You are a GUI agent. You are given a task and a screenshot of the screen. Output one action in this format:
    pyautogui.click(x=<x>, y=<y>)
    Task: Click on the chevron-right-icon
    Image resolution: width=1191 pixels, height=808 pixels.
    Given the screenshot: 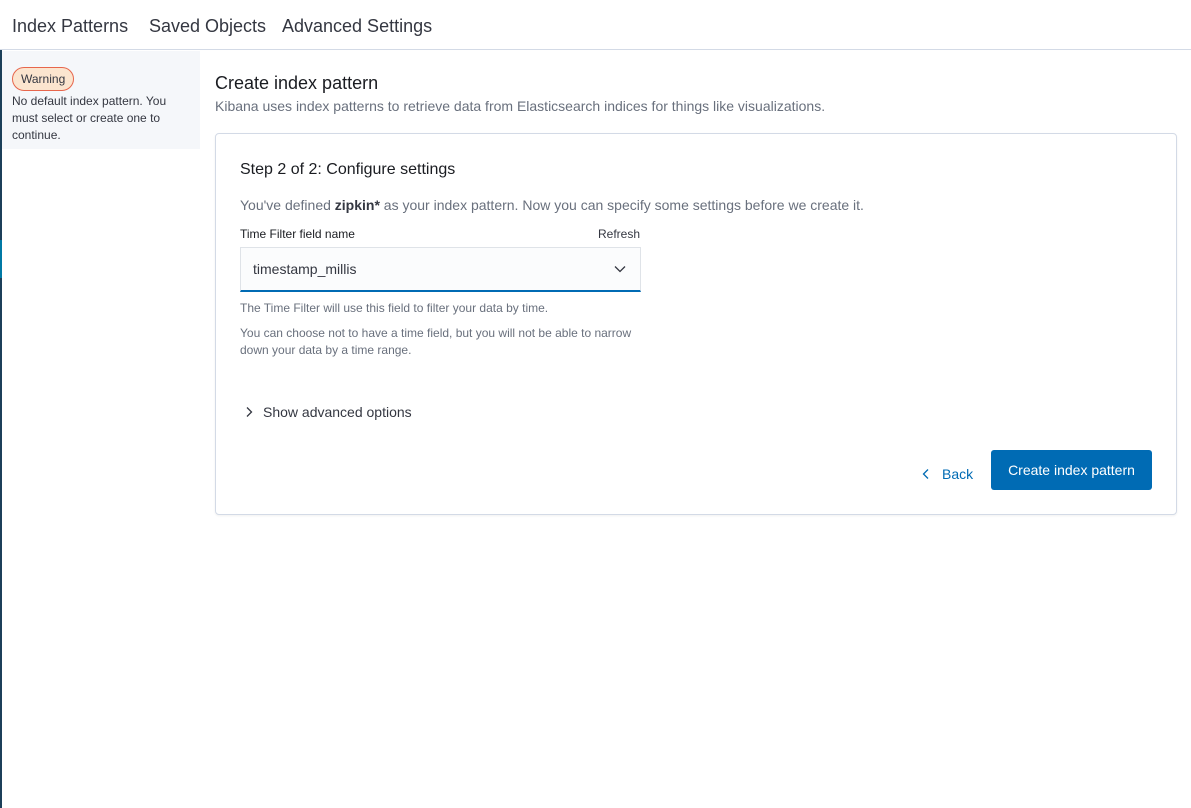 What is the action you would take?
    pyautogui.click(x=249, y=412)
    